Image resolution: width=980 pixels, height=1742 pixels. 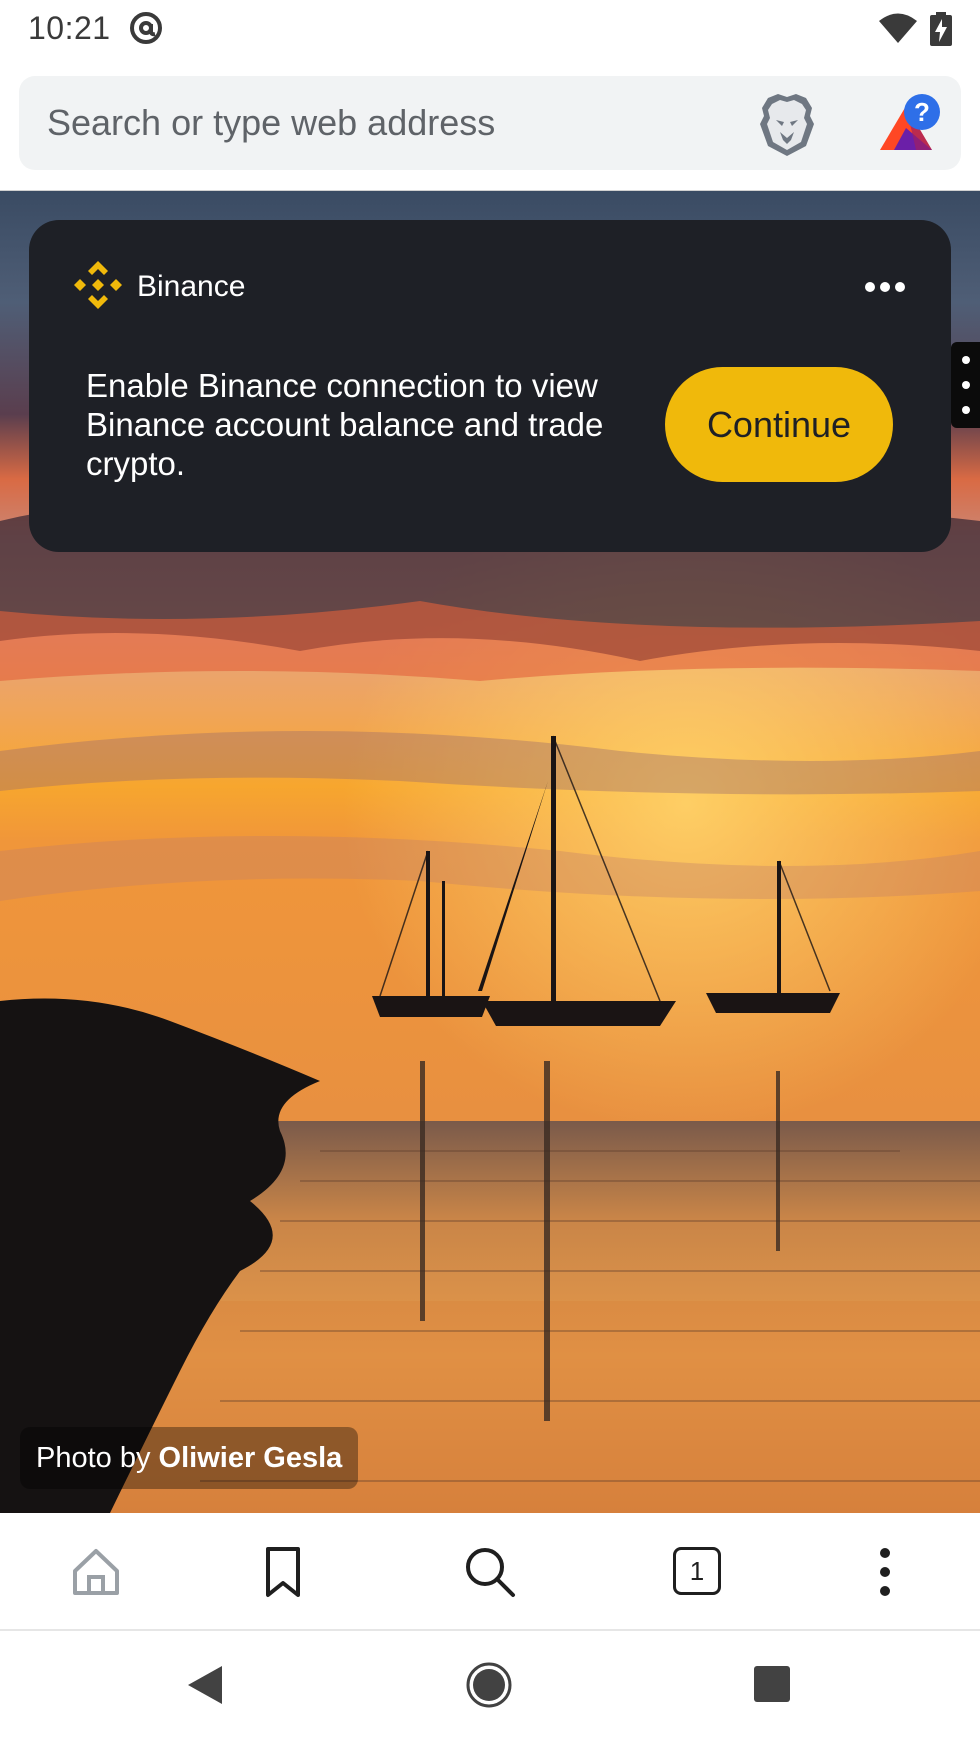 What do you see at coordinates (146, 28) in the screenshot?
I see `at-sign-icon` at bounding box center [146, 28].